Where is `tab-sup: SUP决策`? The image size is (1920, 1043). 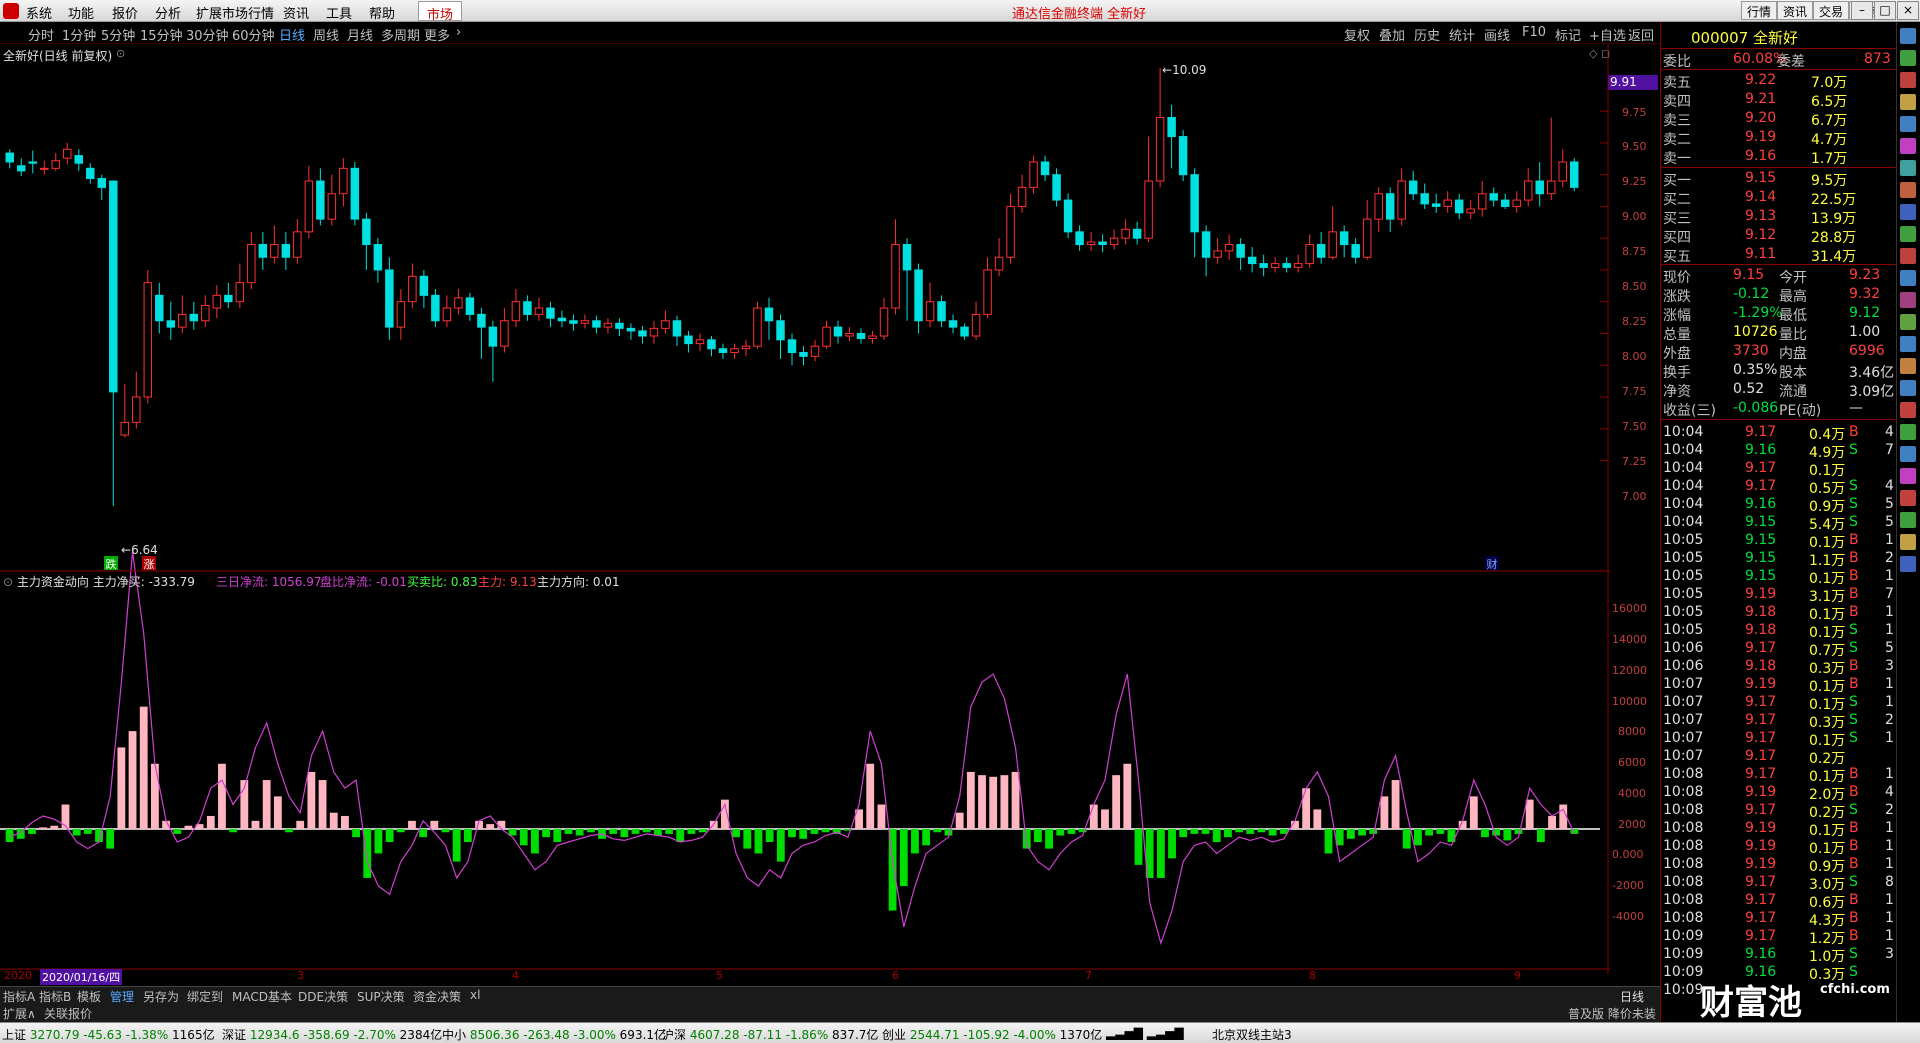
tab-sup: SUP决策 is located at coordinates (381, 996).